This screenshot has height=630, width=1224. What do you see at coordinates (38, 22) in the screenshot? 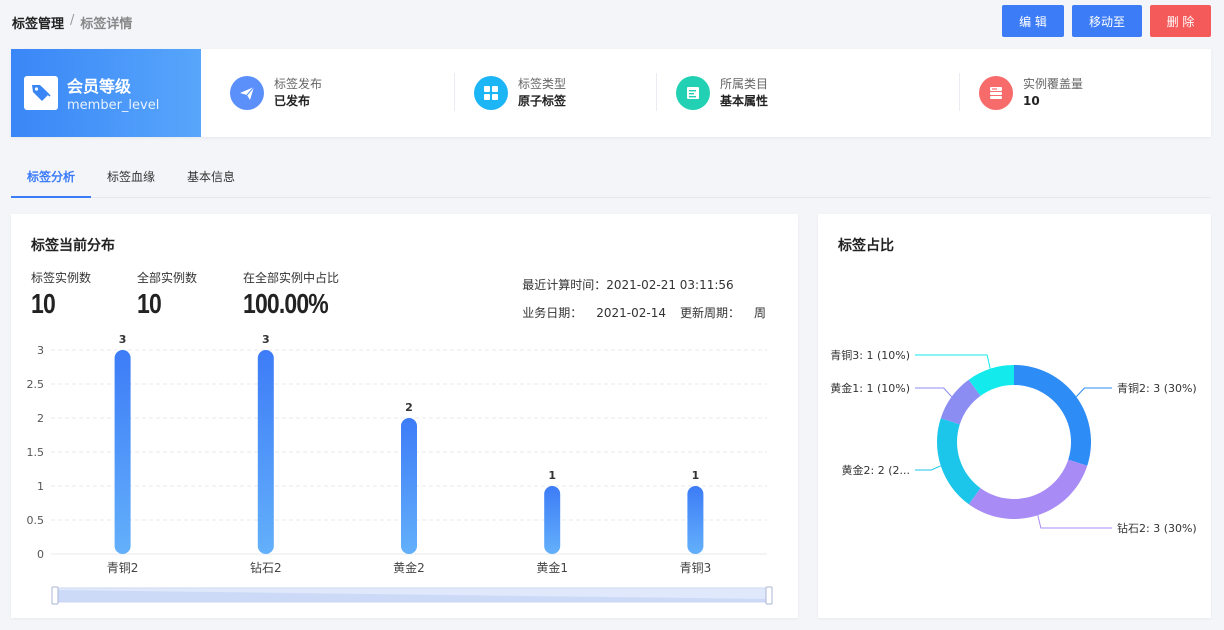
I see `breadcrumb-parent: 标签管理` at bounding box center [38, 22].